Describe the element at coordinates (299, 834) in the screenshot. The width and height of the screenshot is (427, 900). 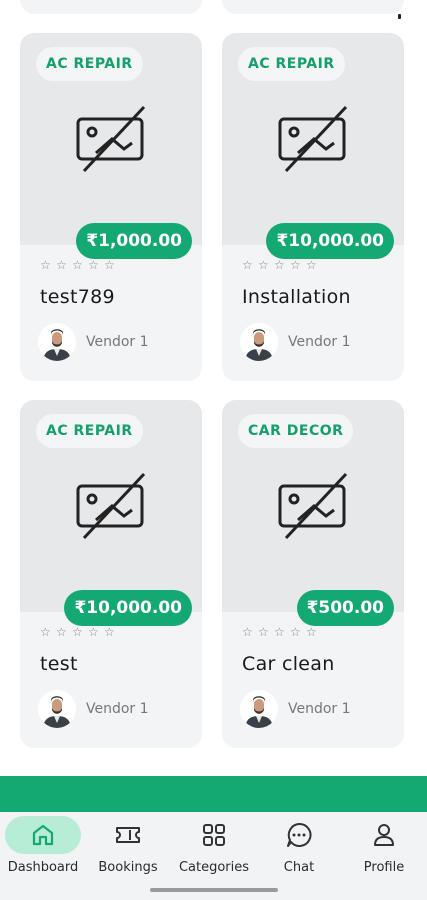
I see `chat-bubble-icon` at that location.